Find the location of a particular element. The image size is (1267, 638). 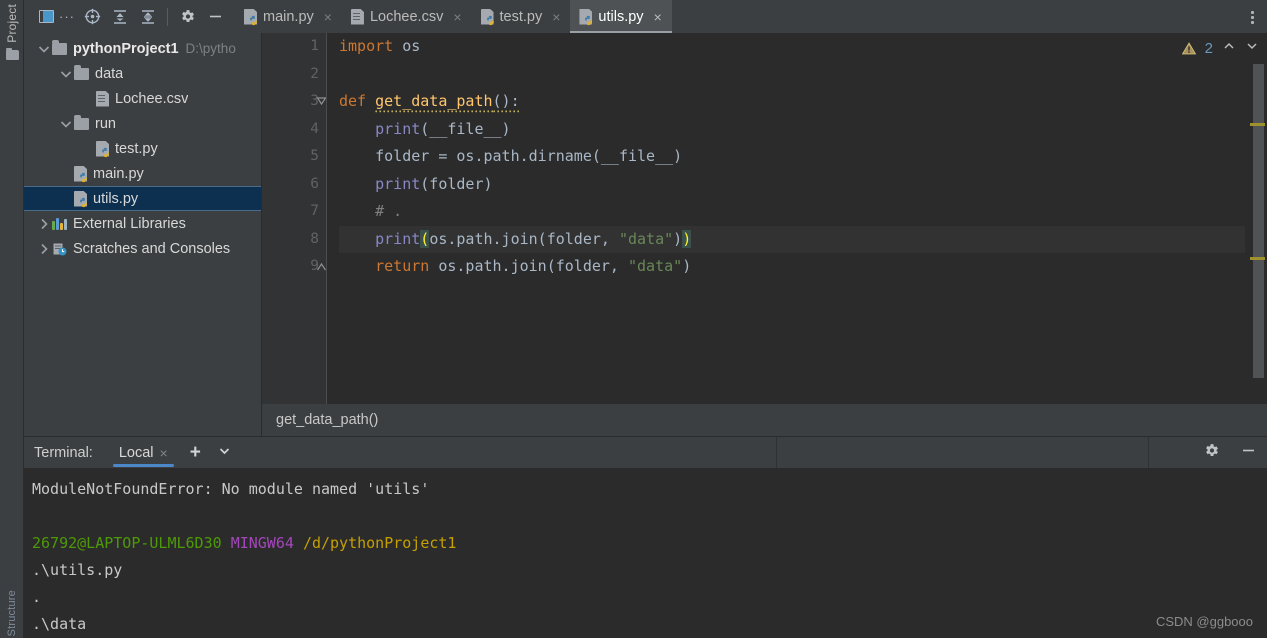

tab-label: test.py is located at coordinates (521, 16).